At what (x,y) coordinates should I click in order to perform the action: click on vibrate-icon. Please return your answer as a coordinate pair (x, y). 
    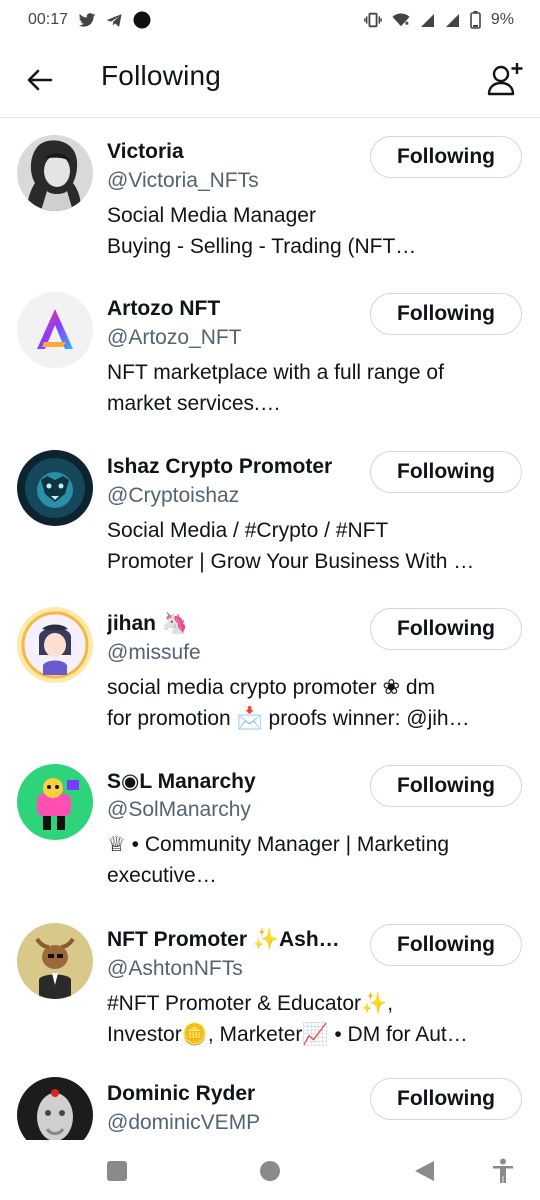
    Looking at the image, I should click on (373, 20).